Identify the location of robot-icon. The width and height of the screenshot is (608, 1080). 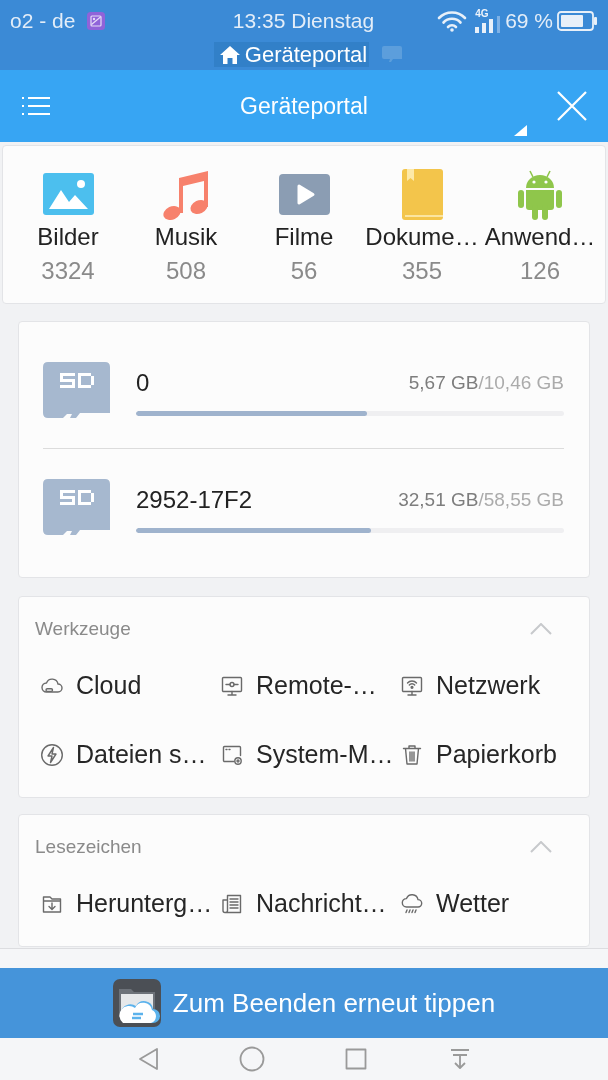
(540, 194).